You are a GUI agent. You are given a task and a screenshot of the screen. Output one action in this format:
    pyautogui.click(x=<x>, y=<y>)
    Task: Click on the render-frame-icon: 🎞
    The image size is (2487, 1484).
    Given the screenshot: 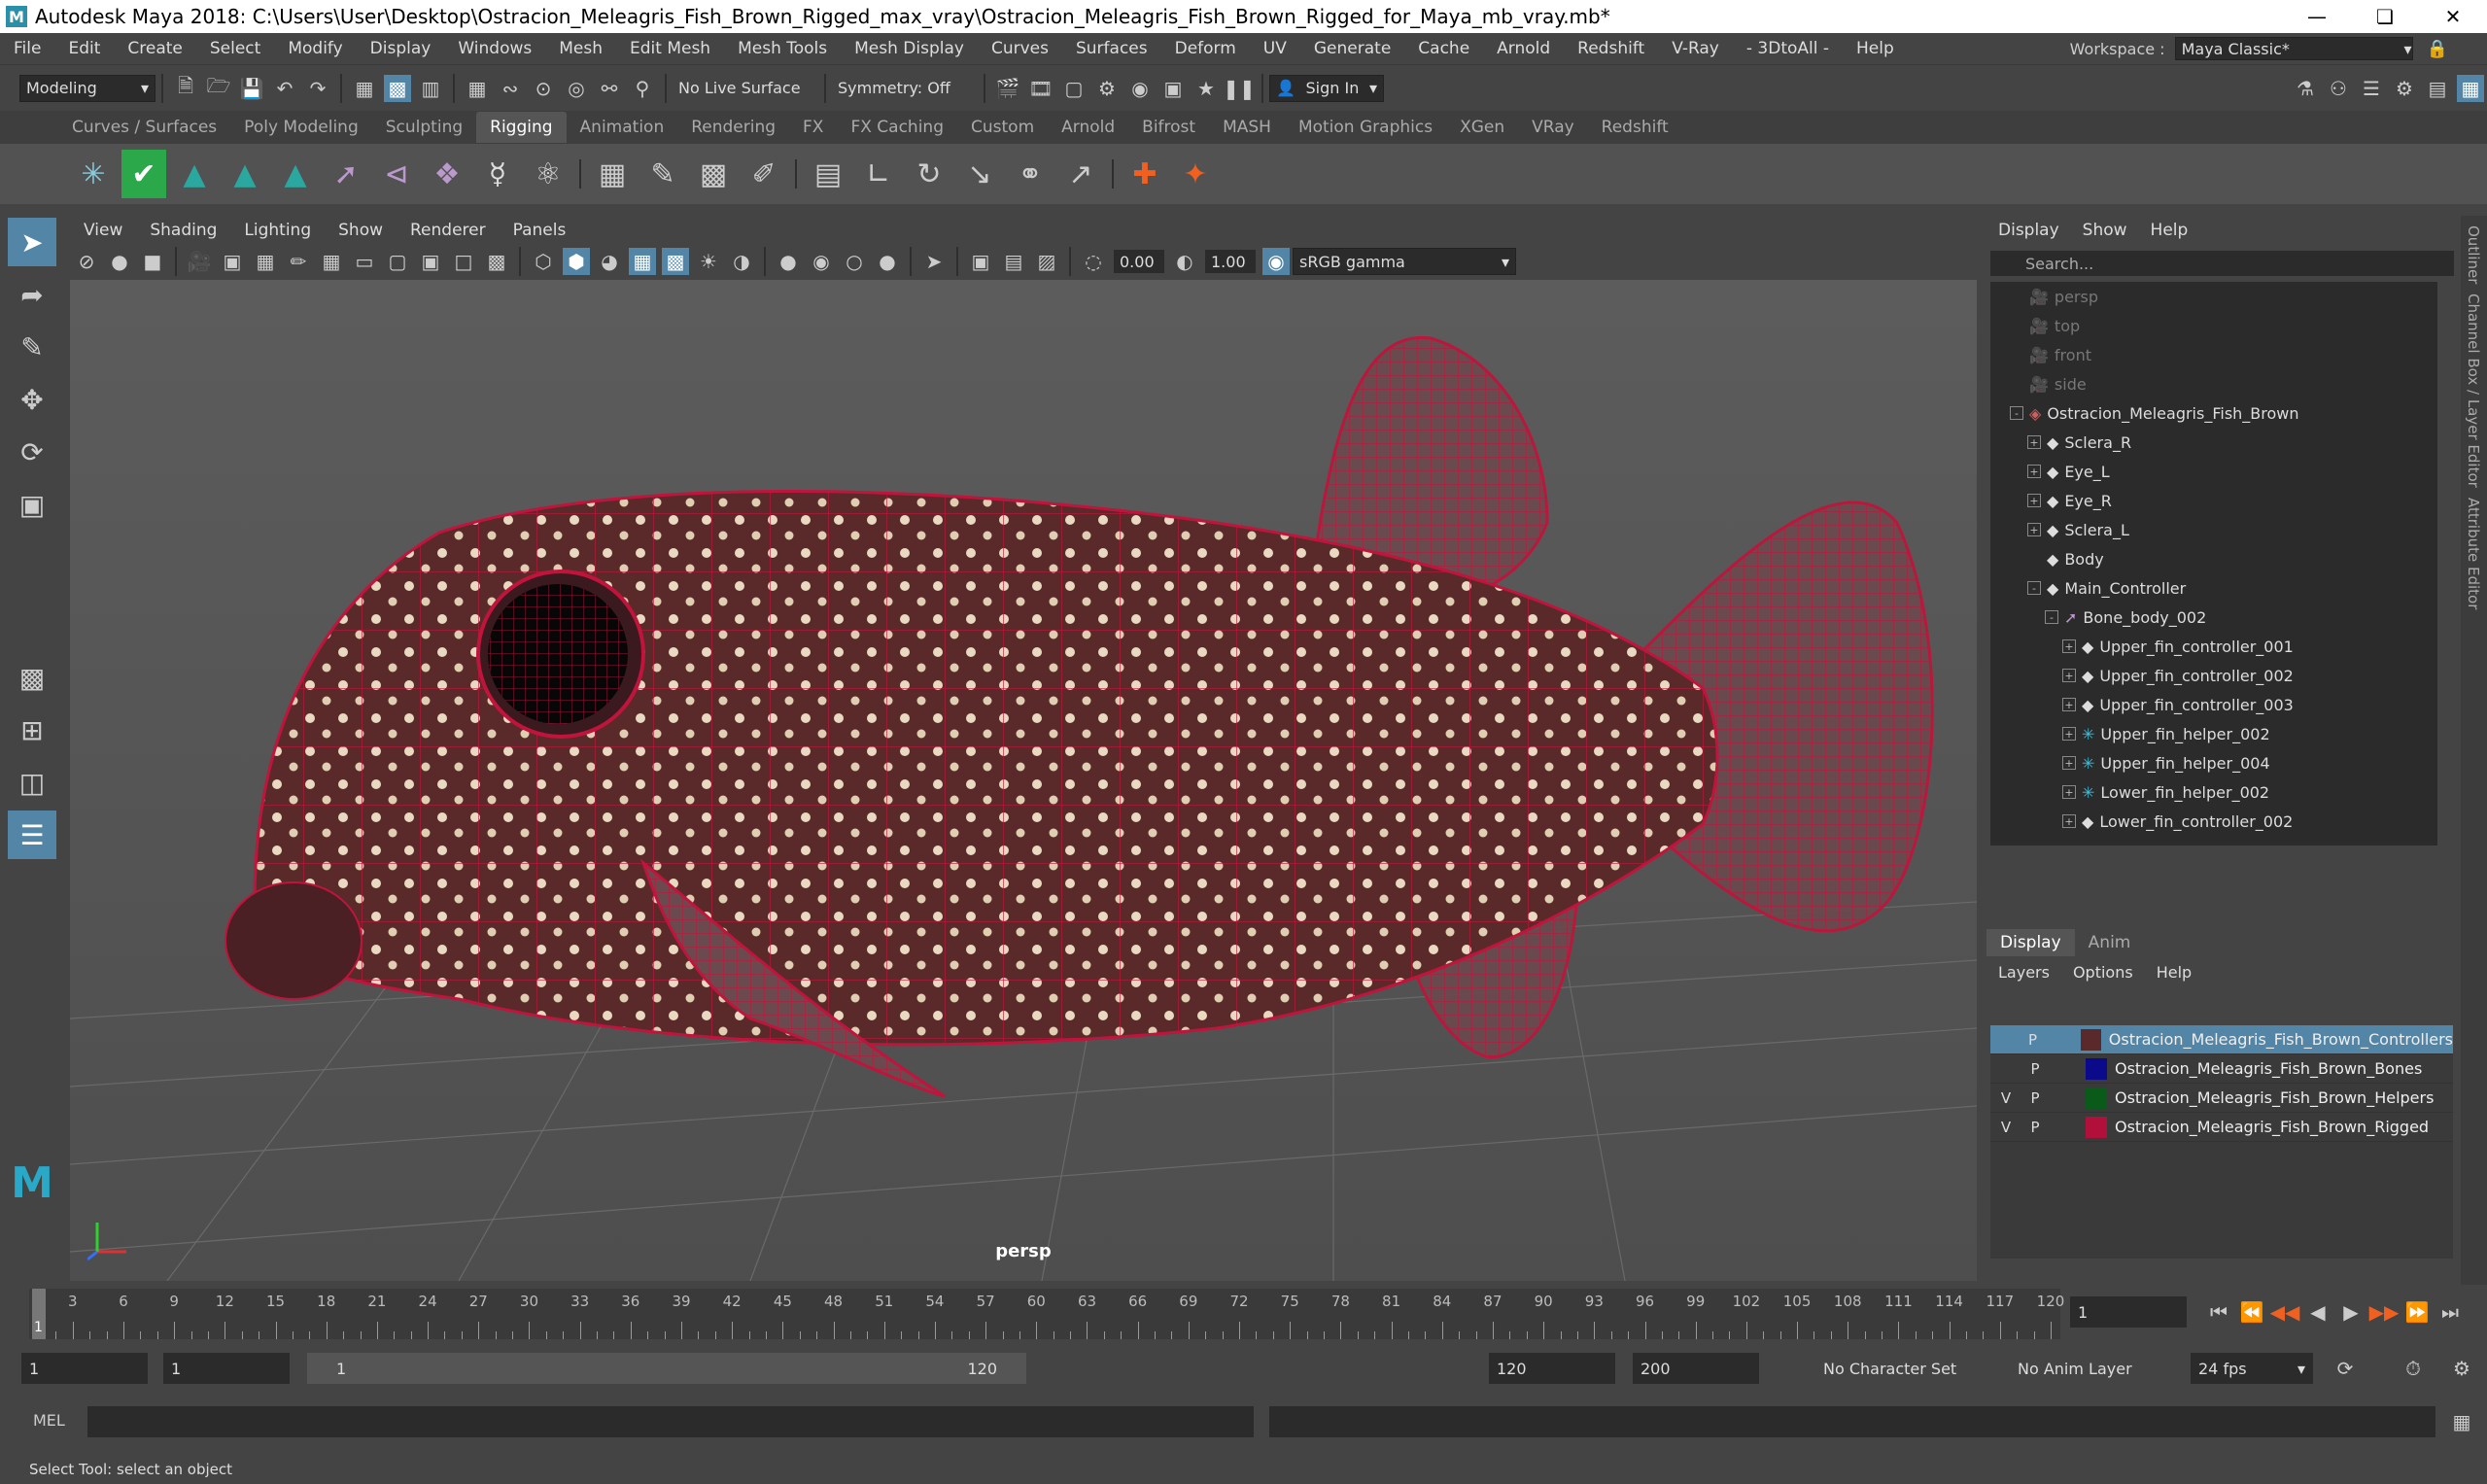 What is the action you would take?
    pyautogui.click(x=1040, y=88)
    